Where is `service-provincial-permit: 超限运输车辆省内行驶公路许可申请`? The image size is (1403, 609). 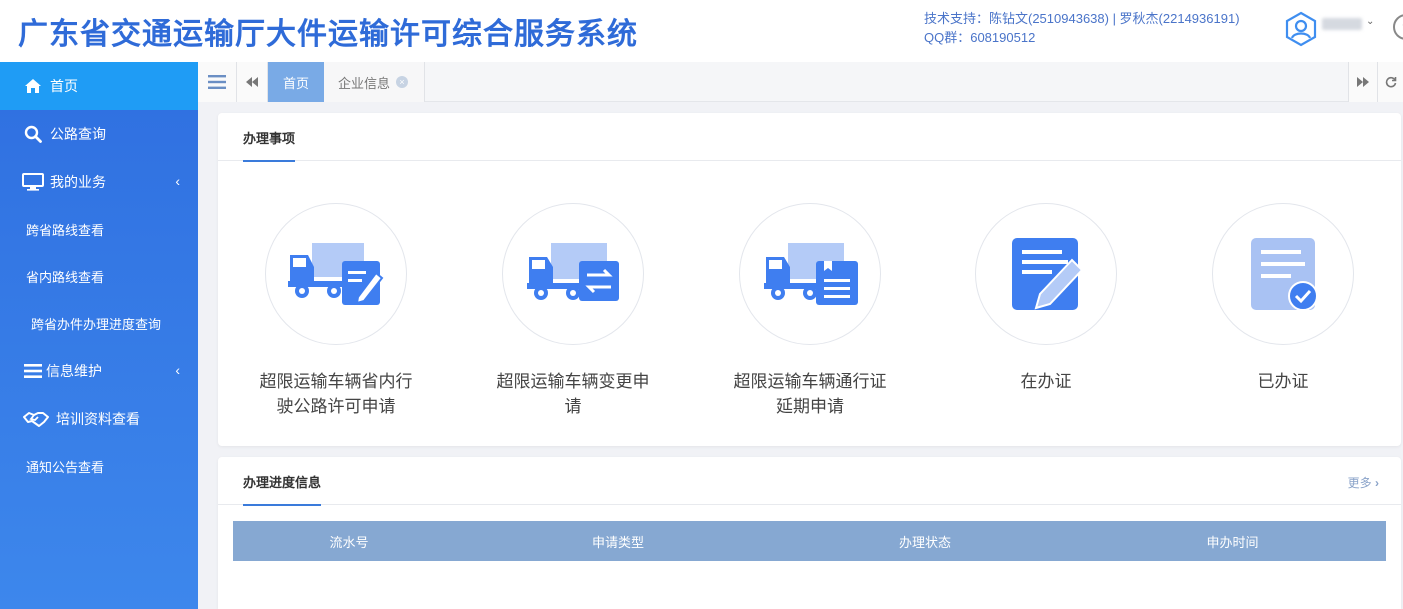
service-provincial-permit: 超限运输车辆省内行驶公路许可申请 is located at coordinates (336, 311).